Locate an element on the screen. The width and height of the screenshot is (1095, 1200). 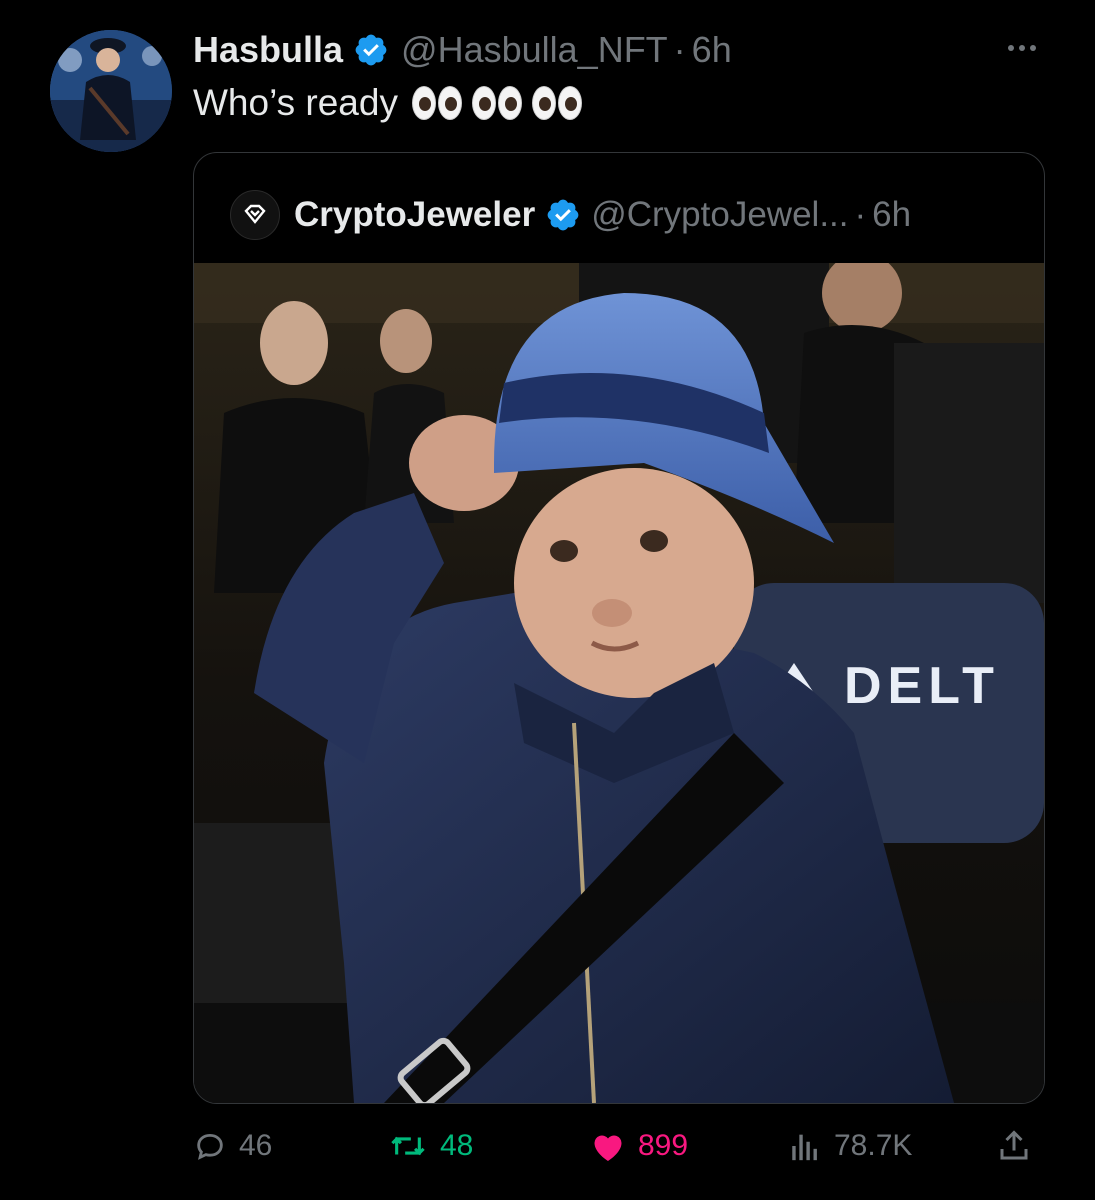
tweet-text: Who’s ready is located at coordinates (387, 103).